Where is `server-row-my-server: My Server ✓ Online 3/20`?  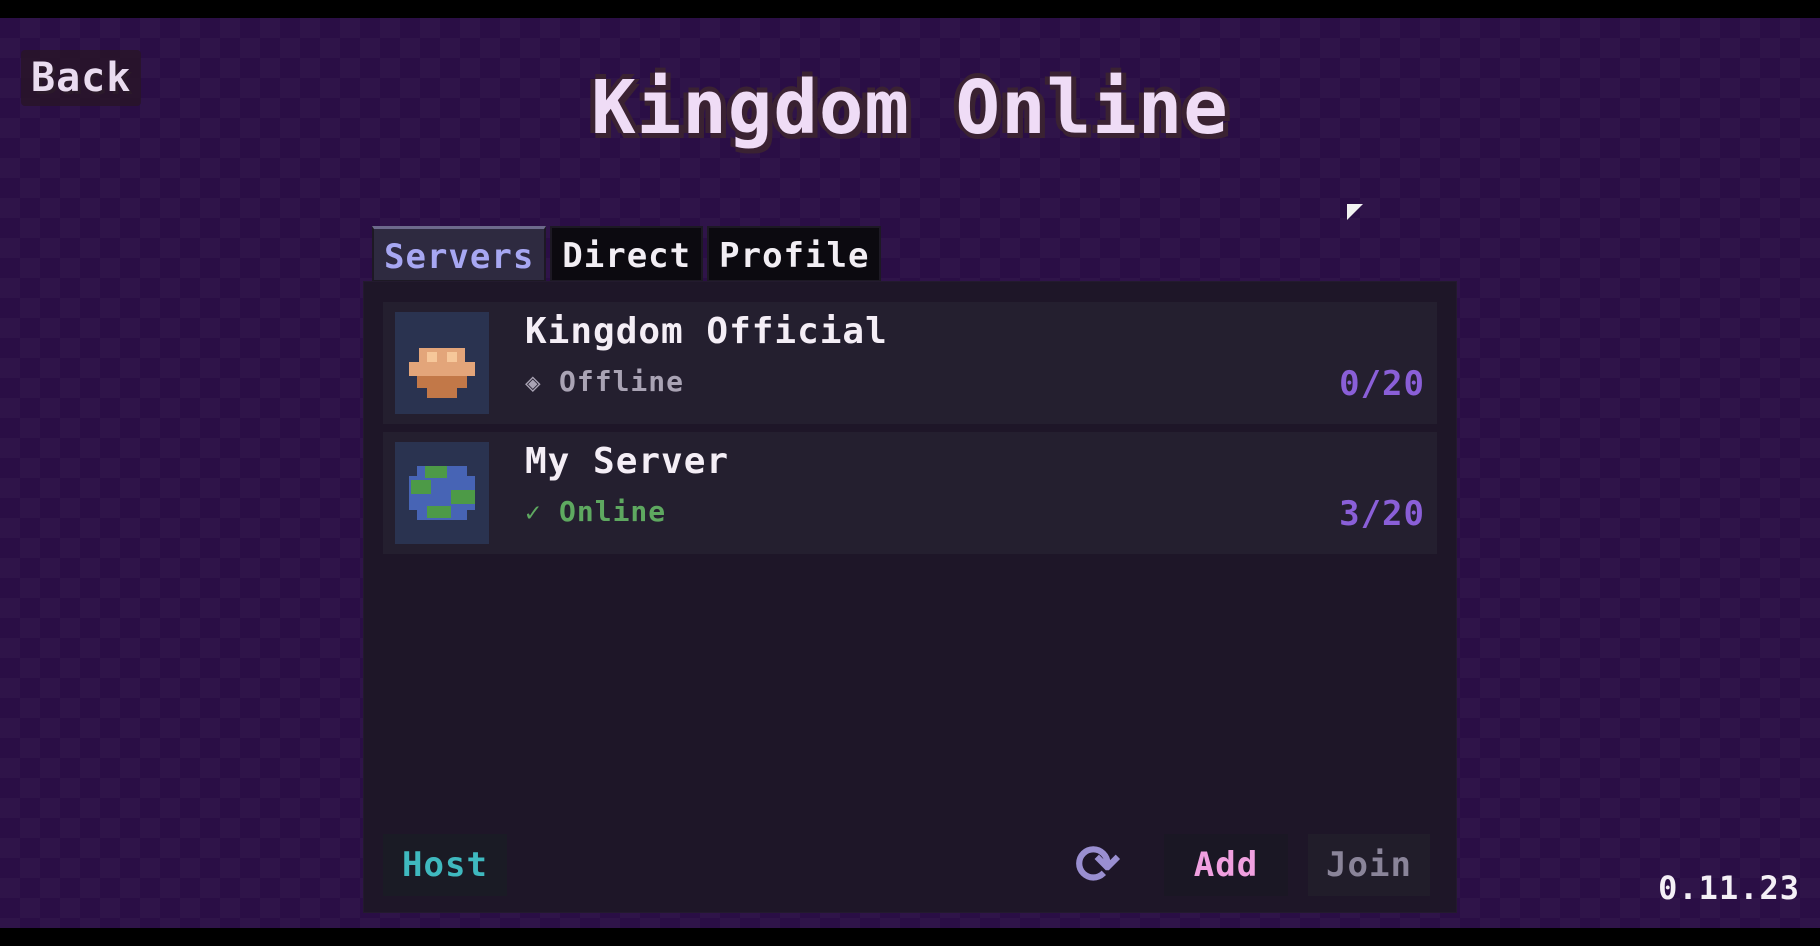
server-row-my-server: My Server ✓ Online 3/20 is located at coordinates (910, 493).